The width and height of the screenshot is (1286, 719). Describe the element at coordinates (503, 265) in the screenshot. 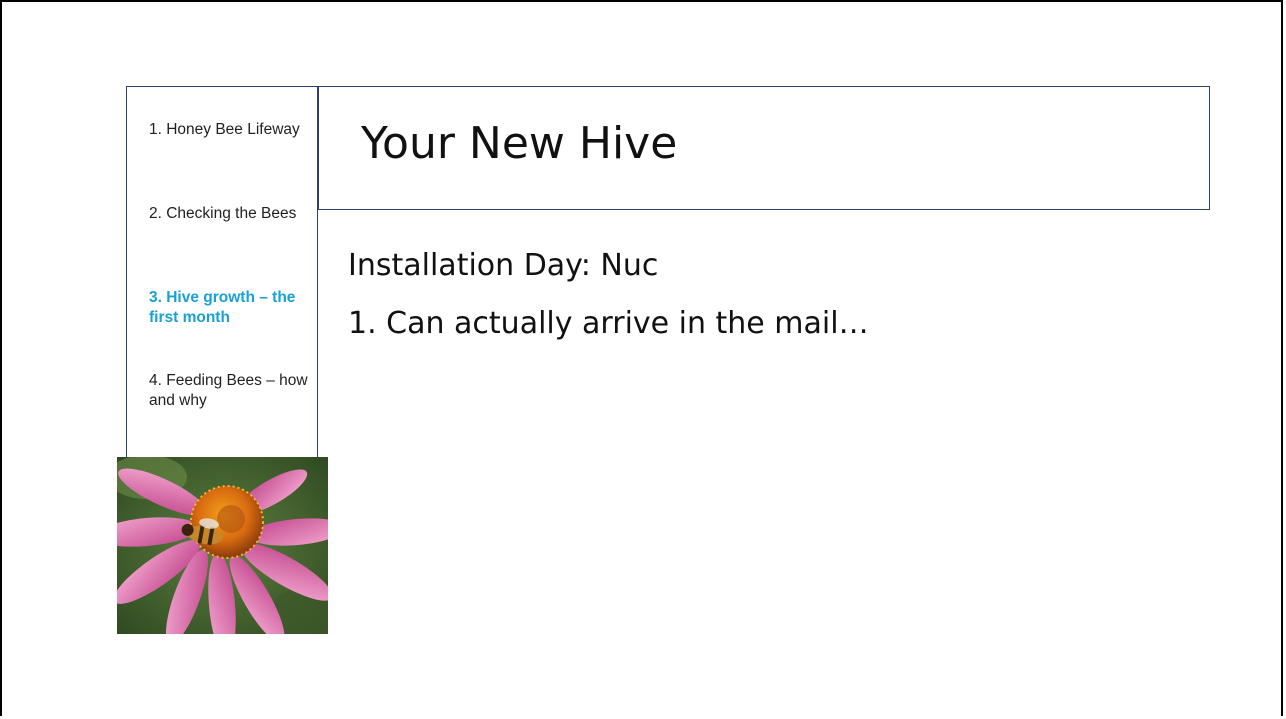

I see `slide-subtitle: Installation Day: Nuc` at that location.